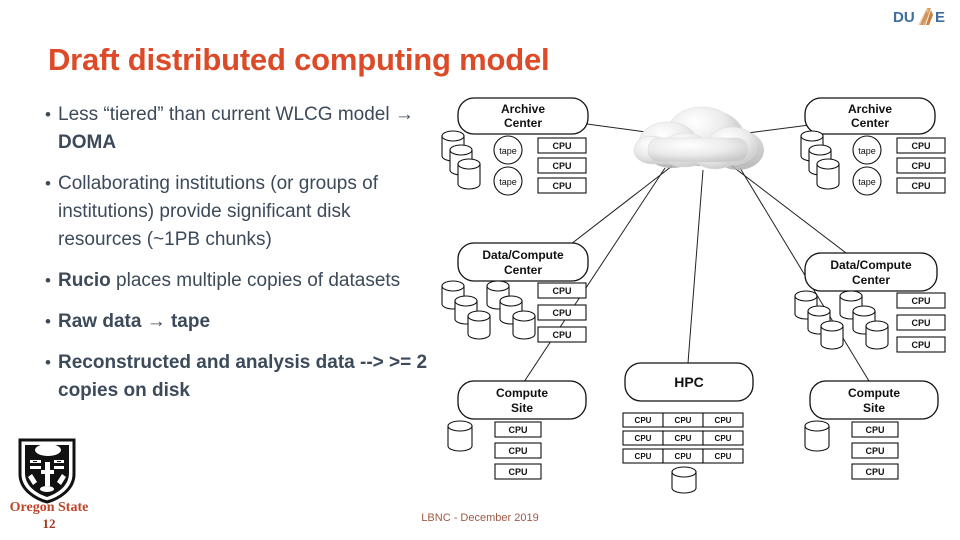  I want to click on node-label-line1: Archive, so click(523, 109).